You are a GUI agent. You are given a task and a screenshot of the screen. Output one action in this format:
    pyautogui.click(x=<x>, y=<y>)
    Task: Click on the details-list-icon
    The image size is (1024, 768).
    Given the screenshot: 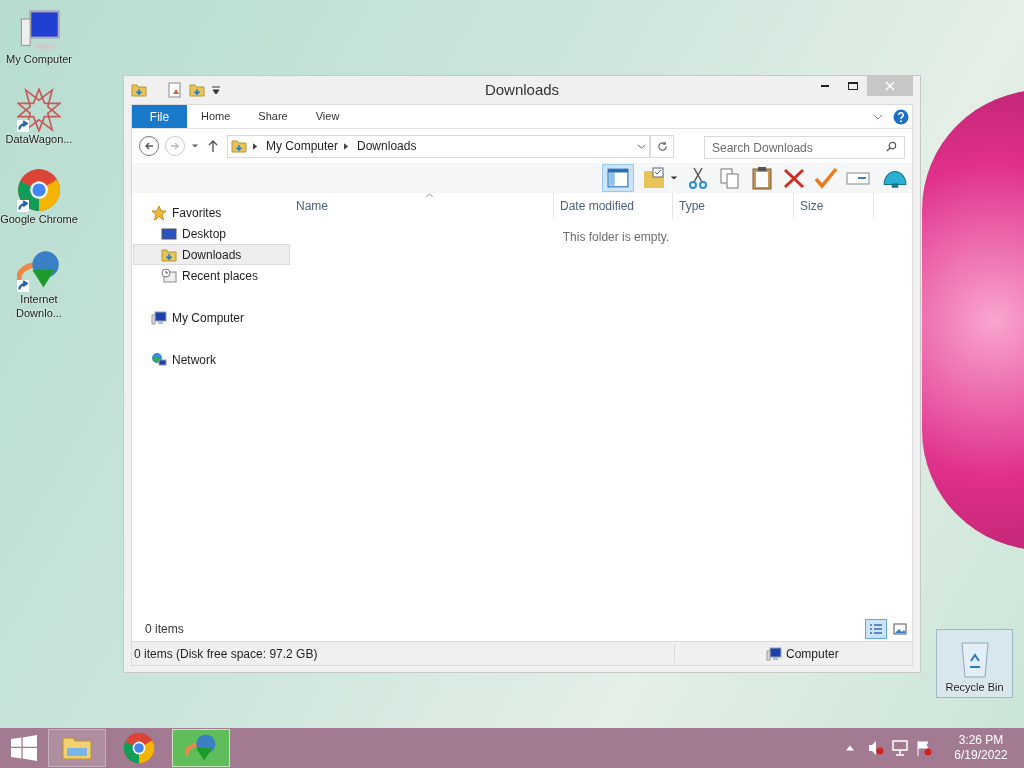 What is the action you would take?
    pyautogui.click(x=876, y=629)
    